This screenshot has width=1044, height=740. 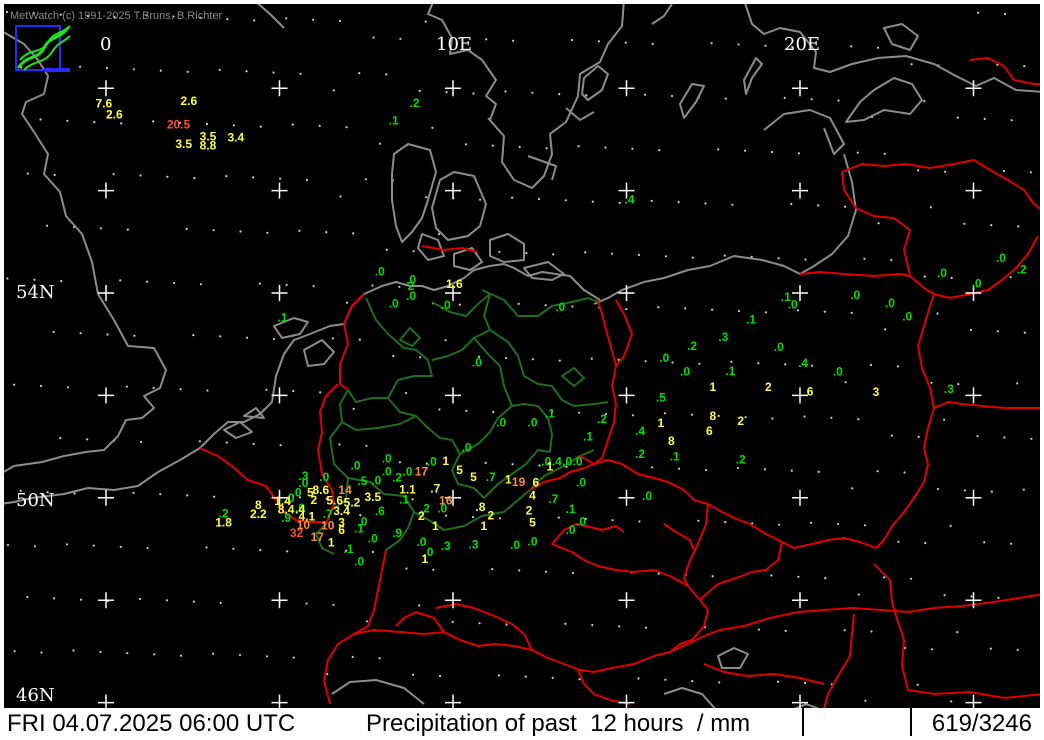 I want to click on precip-value: .9, so click(x=397, y=533).